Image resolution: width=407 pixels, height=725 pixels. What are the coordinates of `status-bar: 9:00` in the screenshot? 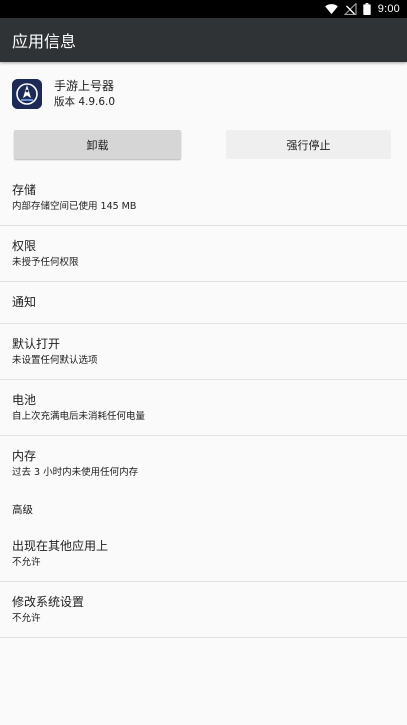 It's located at (203, 9).